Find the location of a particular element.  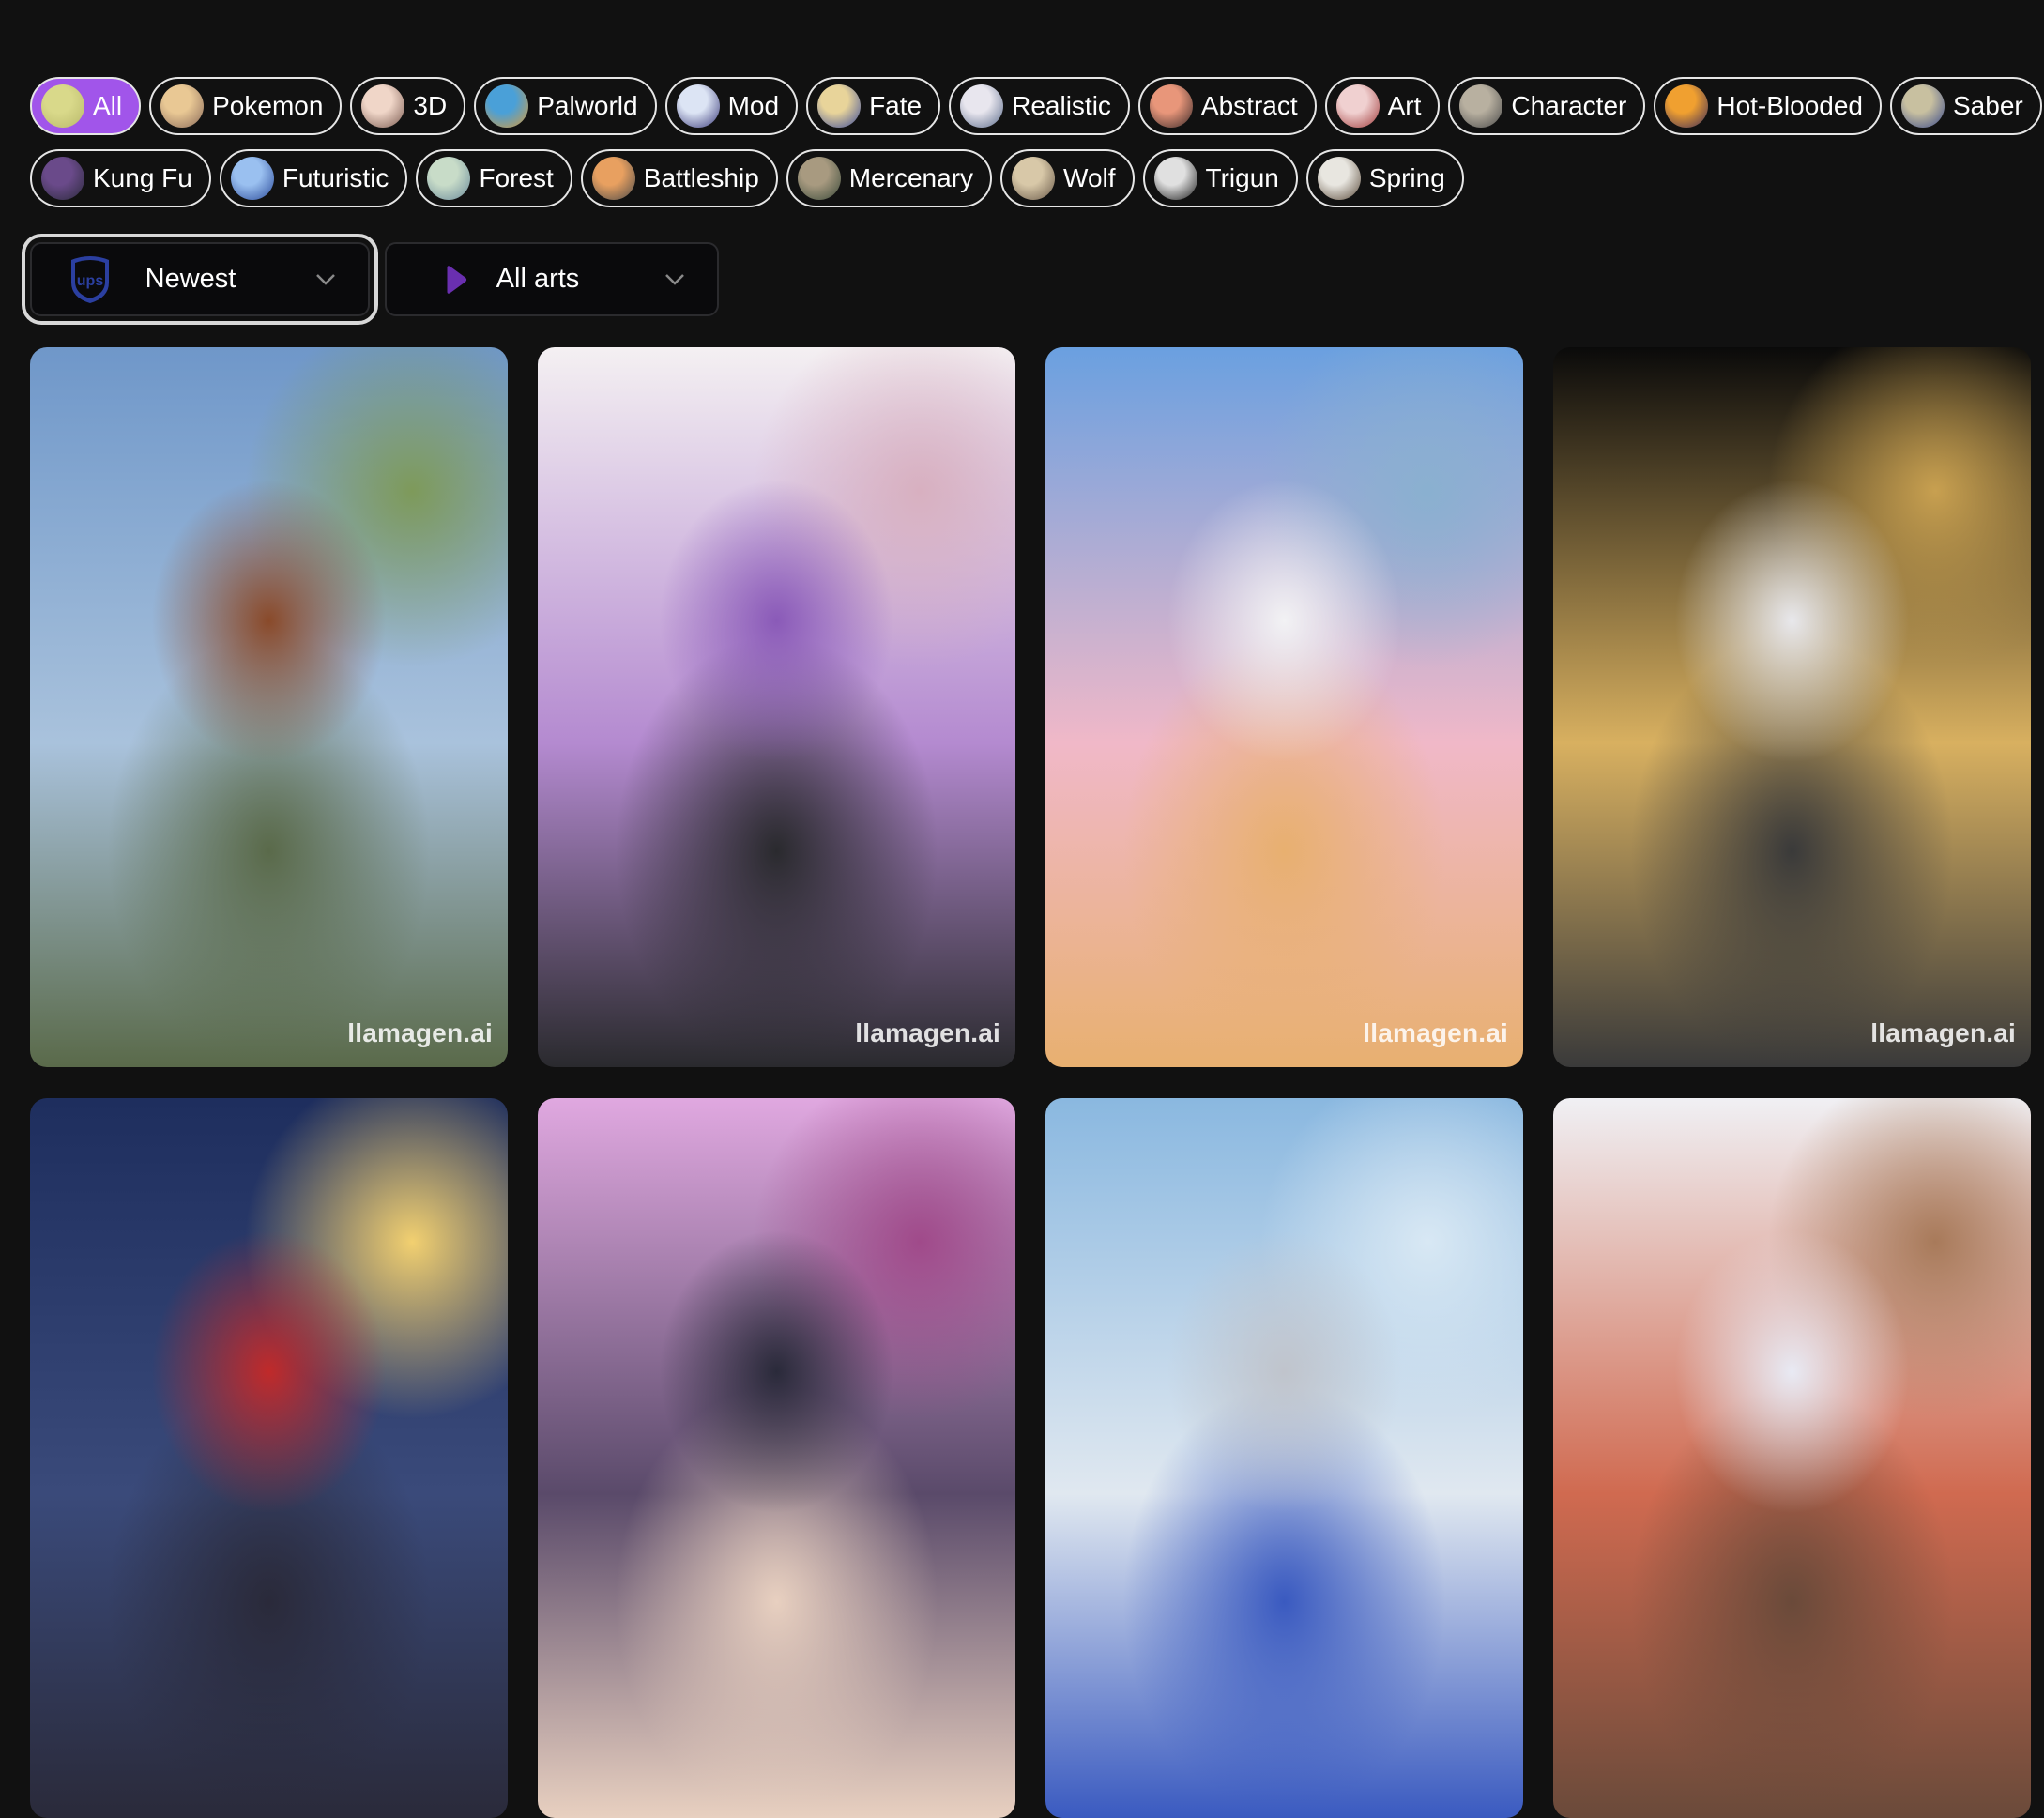

category-chip-label: Abstract is located at coordinates (1249, 105).